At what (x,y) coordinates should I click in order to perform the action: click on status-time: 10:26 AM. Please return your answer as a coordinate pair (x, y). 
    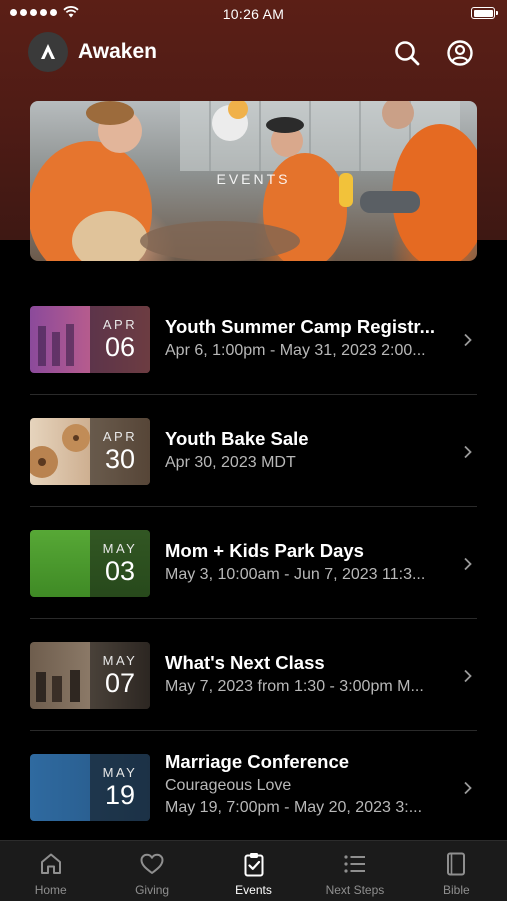
    Looking at the image, I should click on (253, 14).